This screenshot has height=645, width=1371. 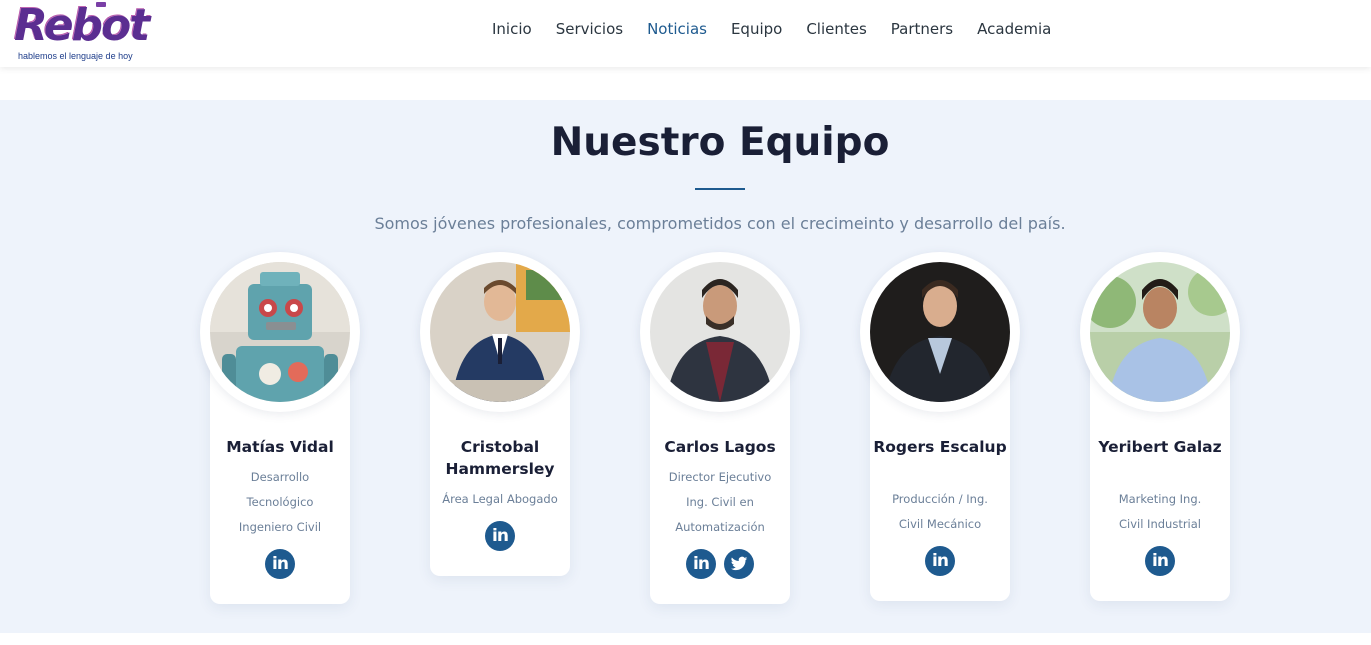 I want to click on member-role-line: Director Ejecutivo, so click(x=720, y=477).